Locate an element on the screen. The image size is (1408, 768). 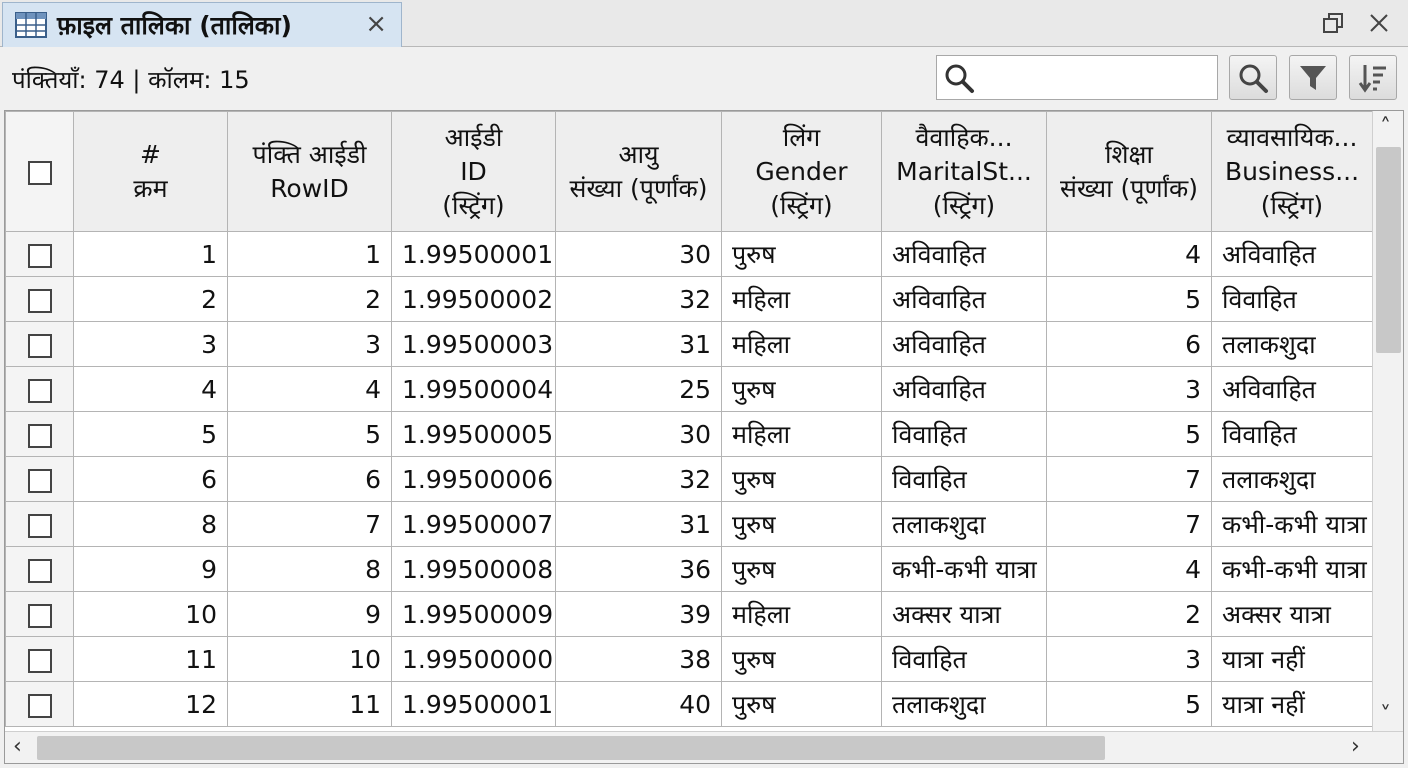
cell-id: 1.99500008 is located at coordinates (473, 569).